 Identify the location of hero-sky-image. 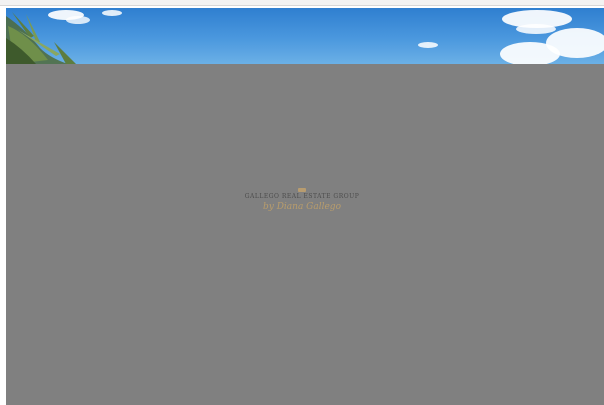
(305, 36).